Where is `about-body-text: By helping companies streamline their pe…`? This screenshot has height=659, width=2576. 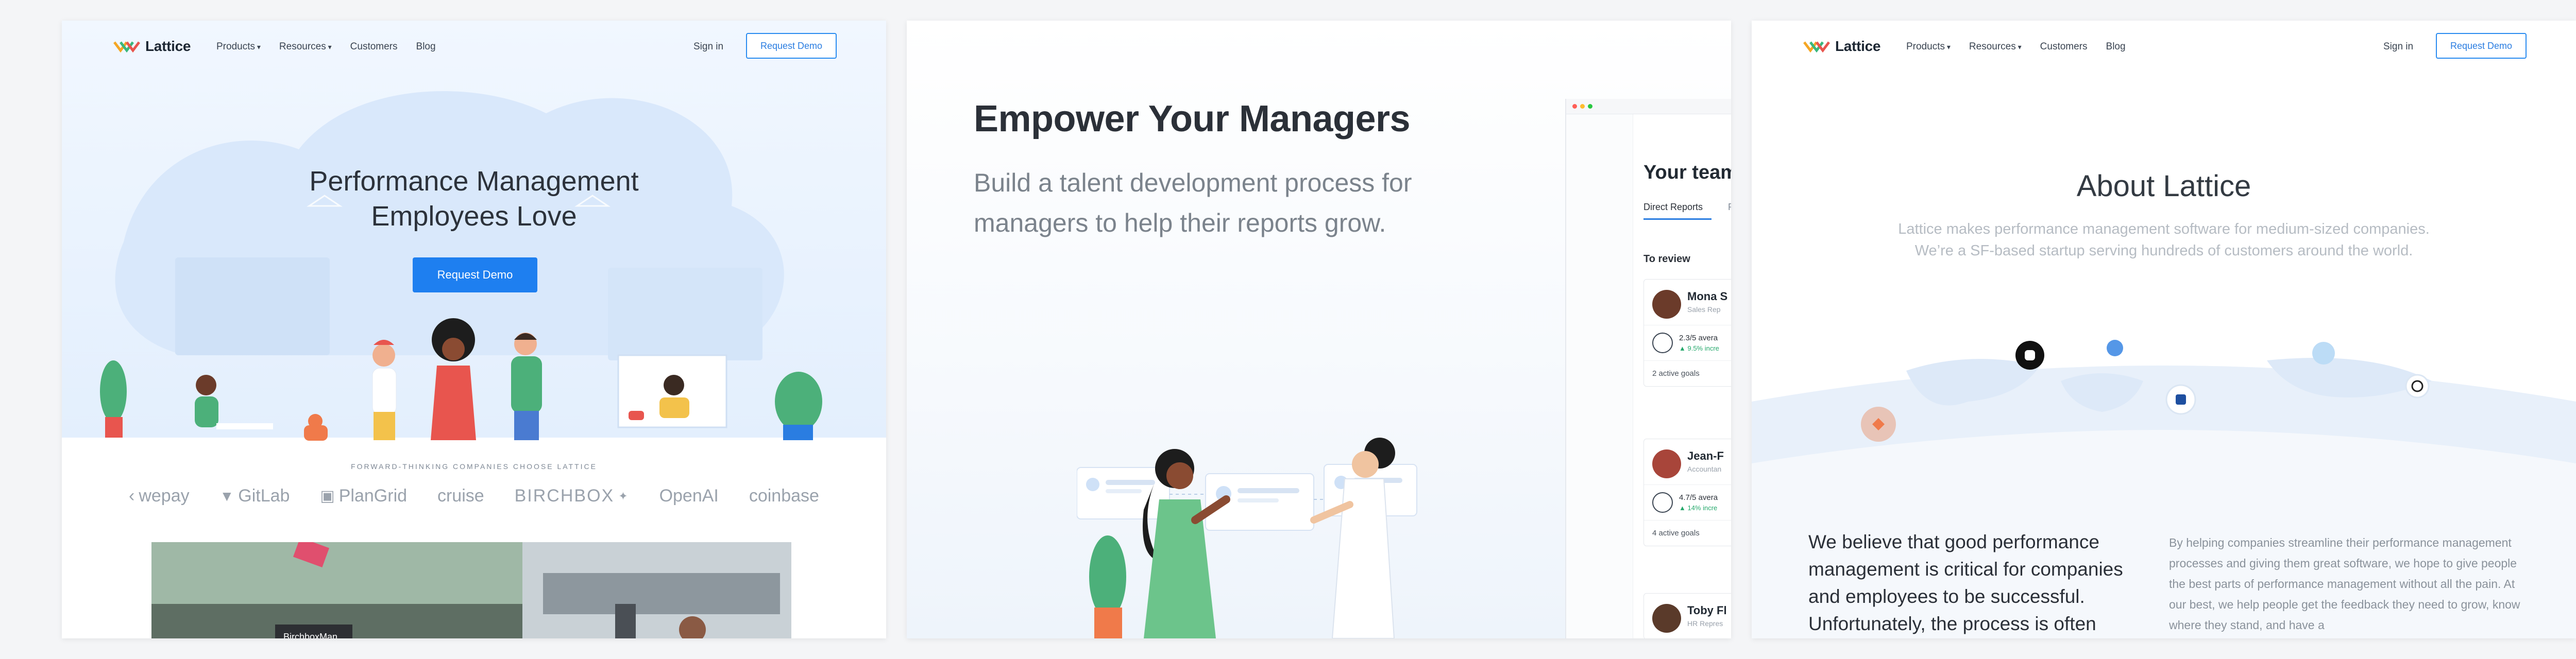 about-body-text: By helping companies streamline their pe… is located at coordinates (2344, 584).